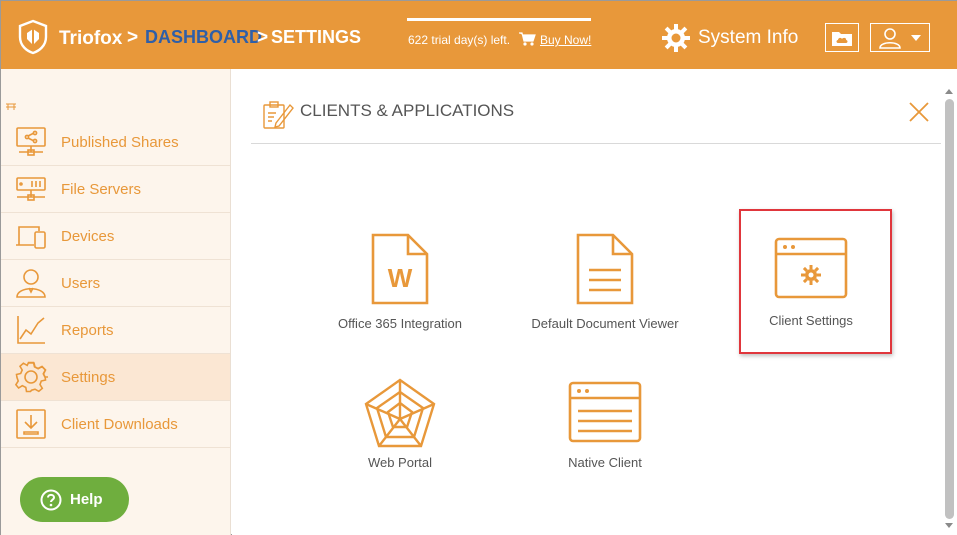  I want to click on vertical-scrollbar, so click(949, 302).